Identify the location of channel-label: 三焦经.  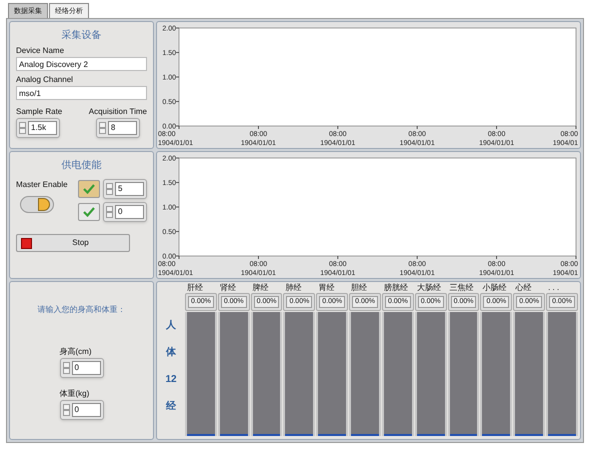
(461, 287).